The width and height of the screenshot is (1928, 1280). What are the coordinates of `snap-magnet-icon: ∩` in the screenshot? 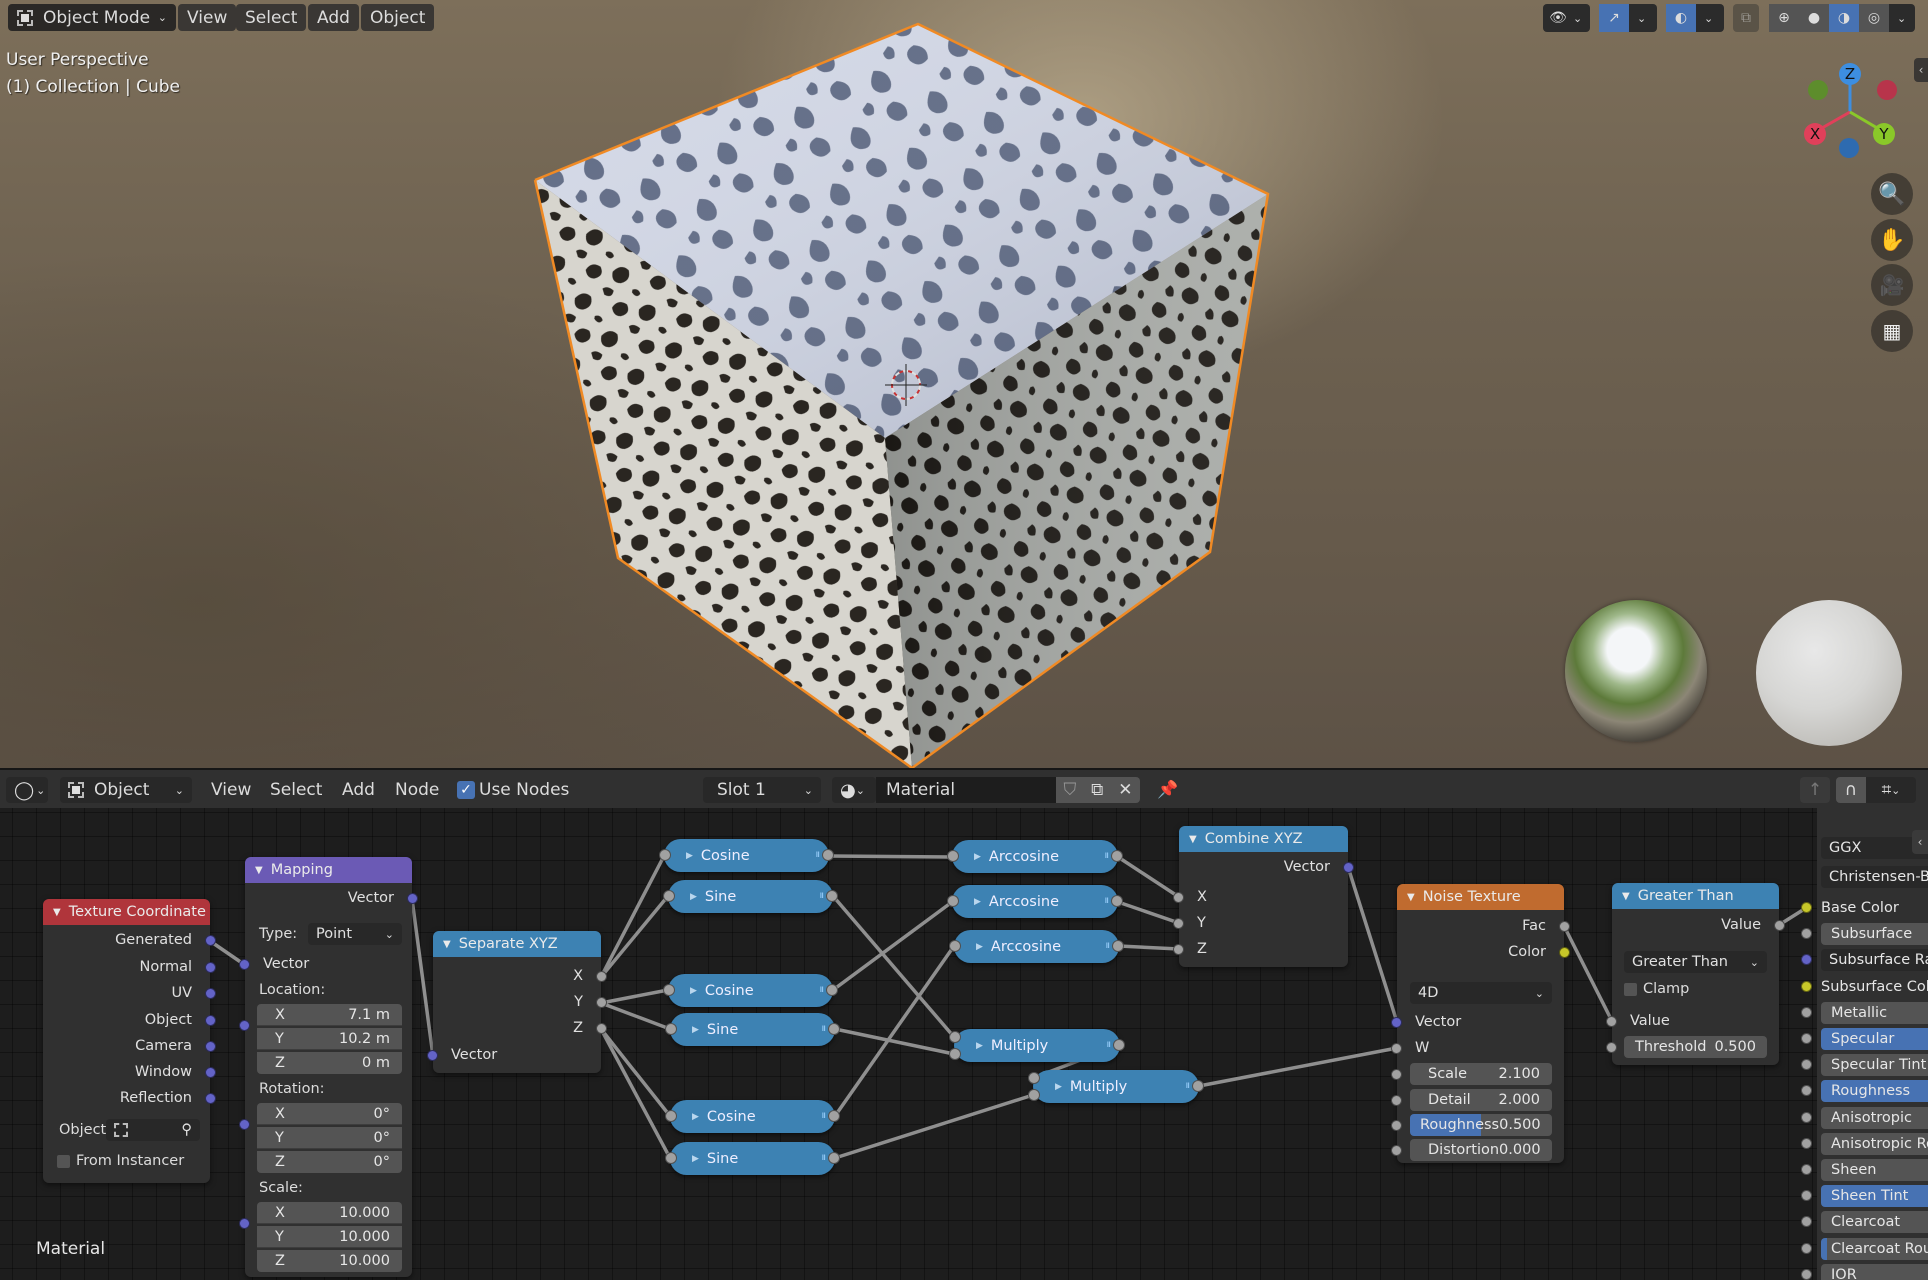 It's located at (1851, 790).